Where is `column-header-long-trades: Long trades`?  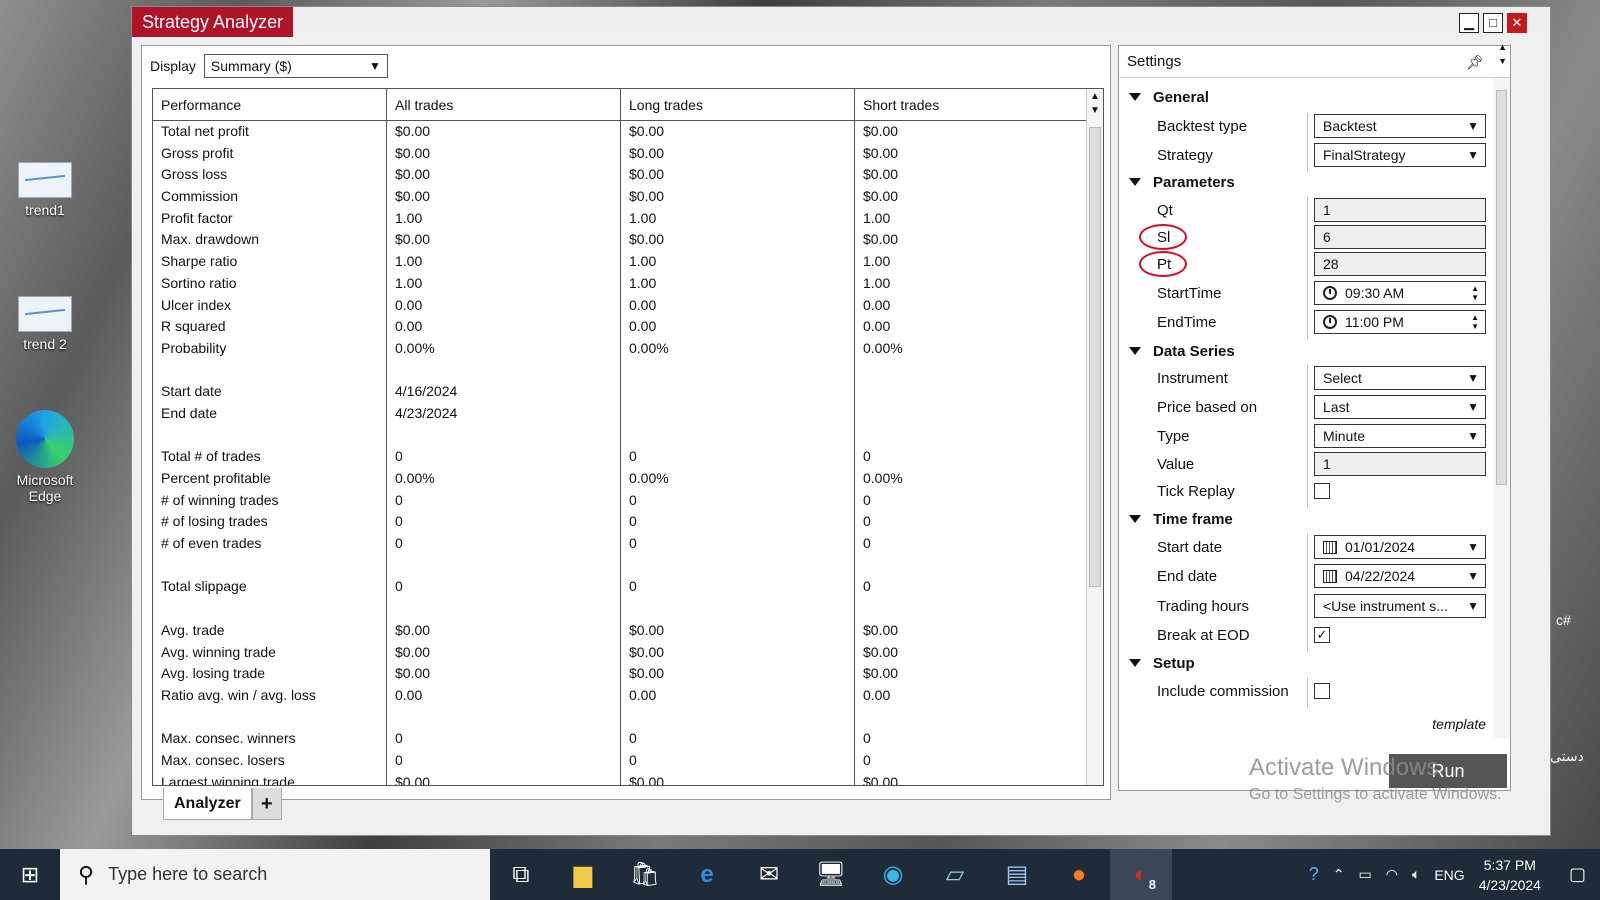
column-header-long-trades: Long trades is located at coordinates (738, 104).